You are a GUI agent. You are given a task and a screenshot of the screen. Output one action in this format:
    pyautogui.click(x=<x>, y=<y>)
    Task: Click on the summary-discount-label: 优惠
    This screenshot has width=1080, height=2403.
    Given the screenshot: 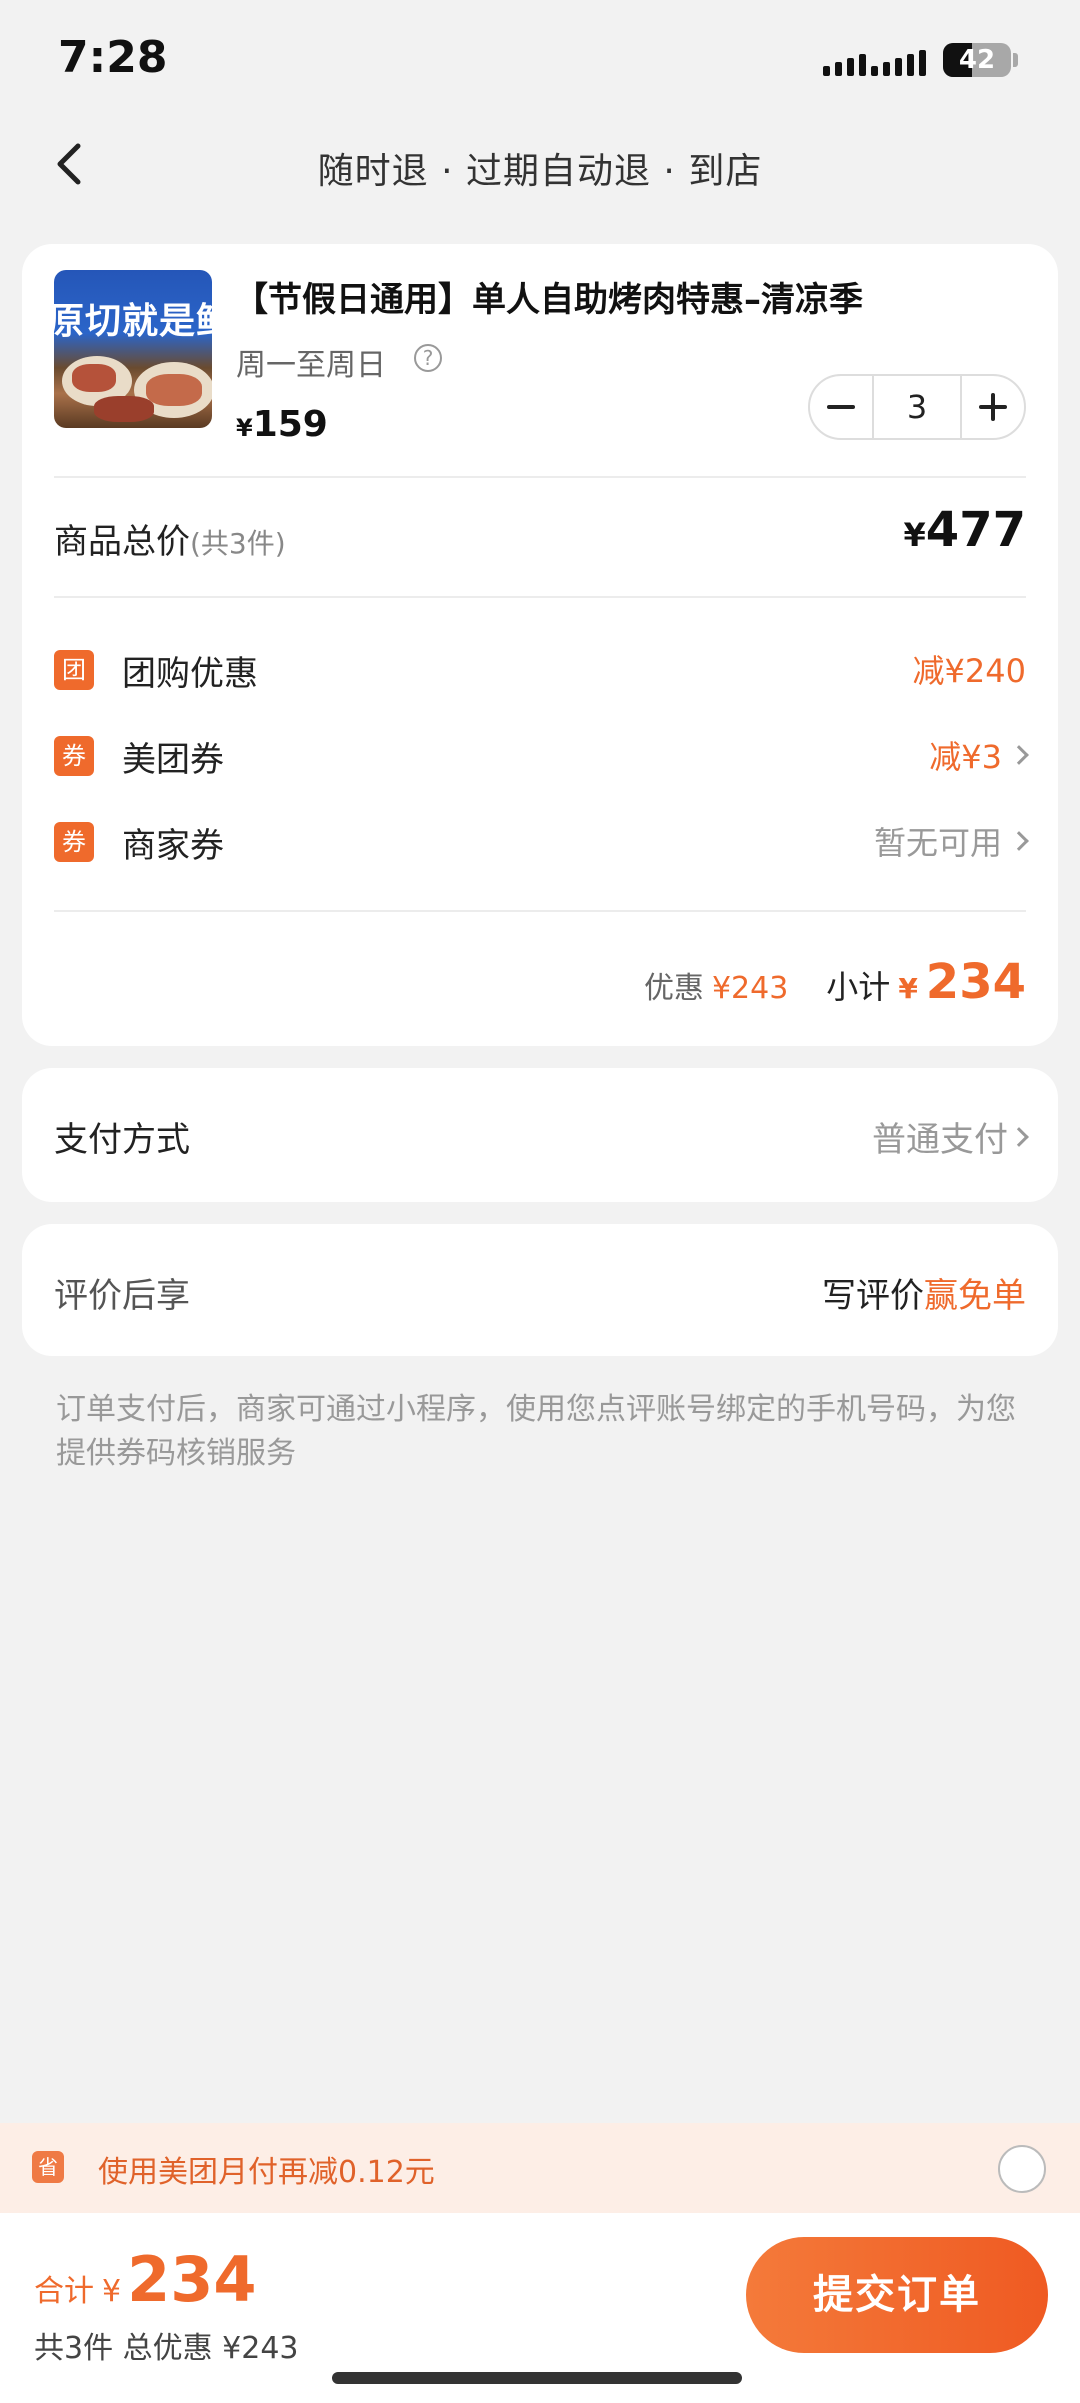 What is the action you would take?
    pyautogui.click(x=673, y=988)
    